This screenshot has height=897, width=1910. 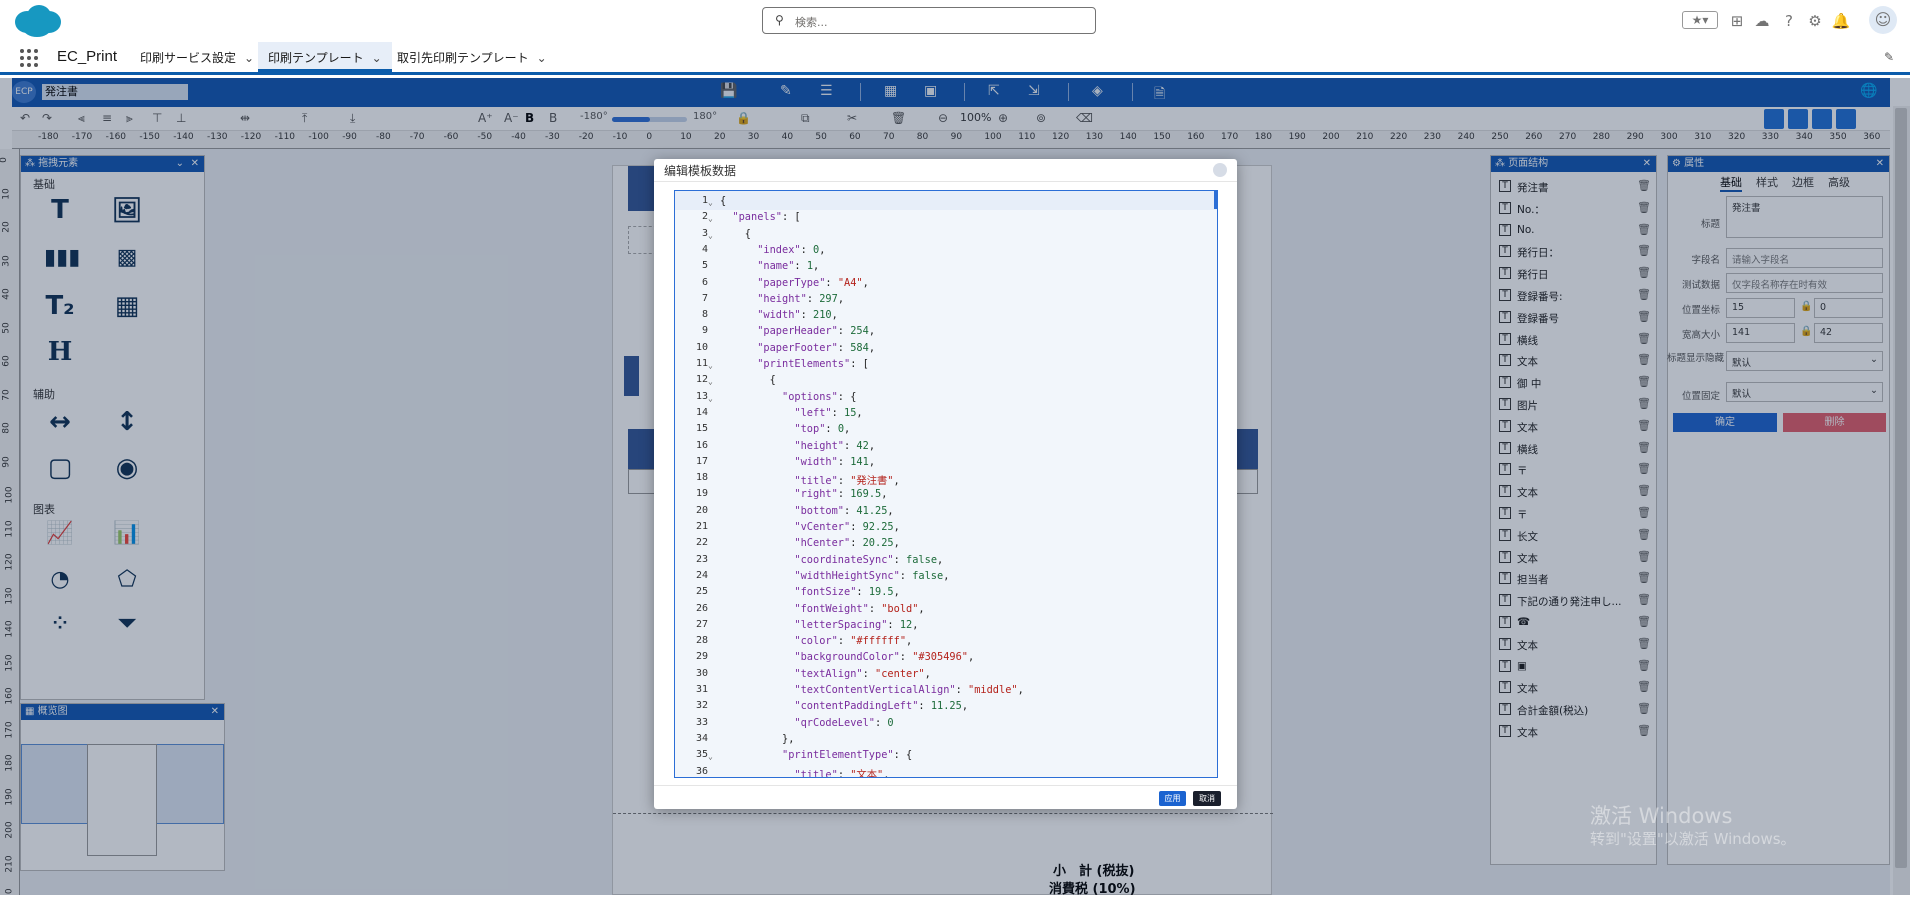 What do you see at coordinates (704, 282) in the screenshot?
I see `line-number: 6` at bounding box center [704, 282].